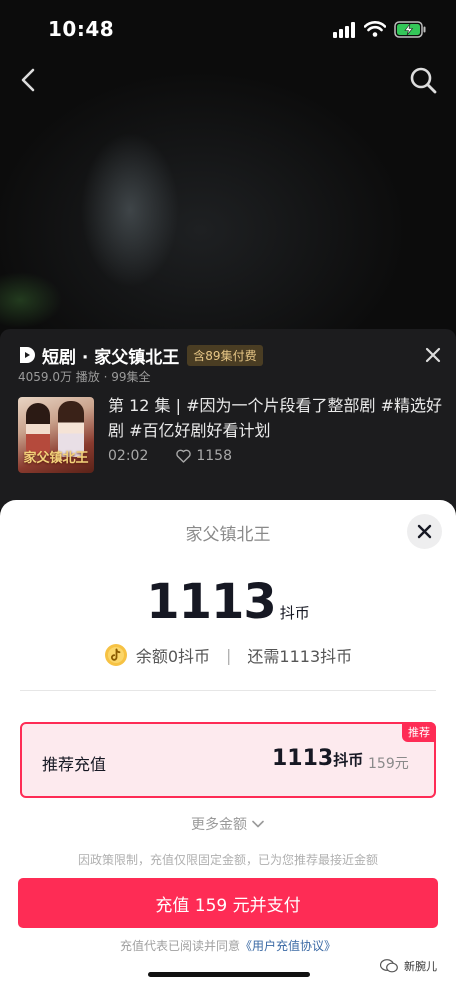 The height and width of the screenshot is (987, 456). Describe the element at coordinates (420, 966) in the screenshot. I see `watermark-text: 新腕儿` at that location.